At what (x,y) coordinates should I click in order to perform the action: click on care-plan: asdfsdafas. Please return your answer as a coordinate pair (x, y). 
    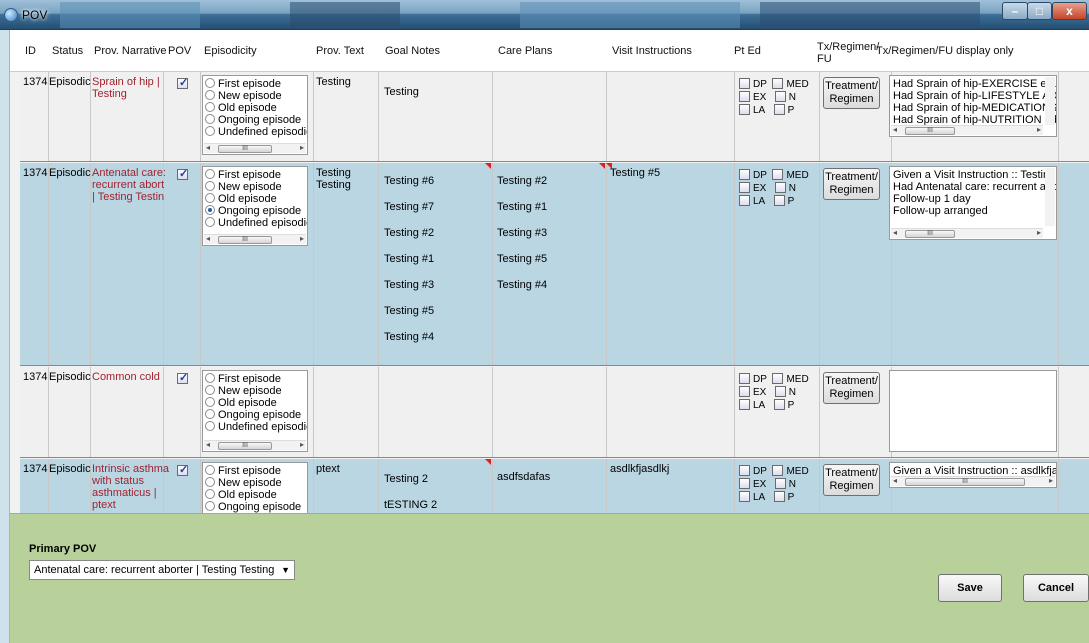
    Looking at the image, I should click on (523, 477).